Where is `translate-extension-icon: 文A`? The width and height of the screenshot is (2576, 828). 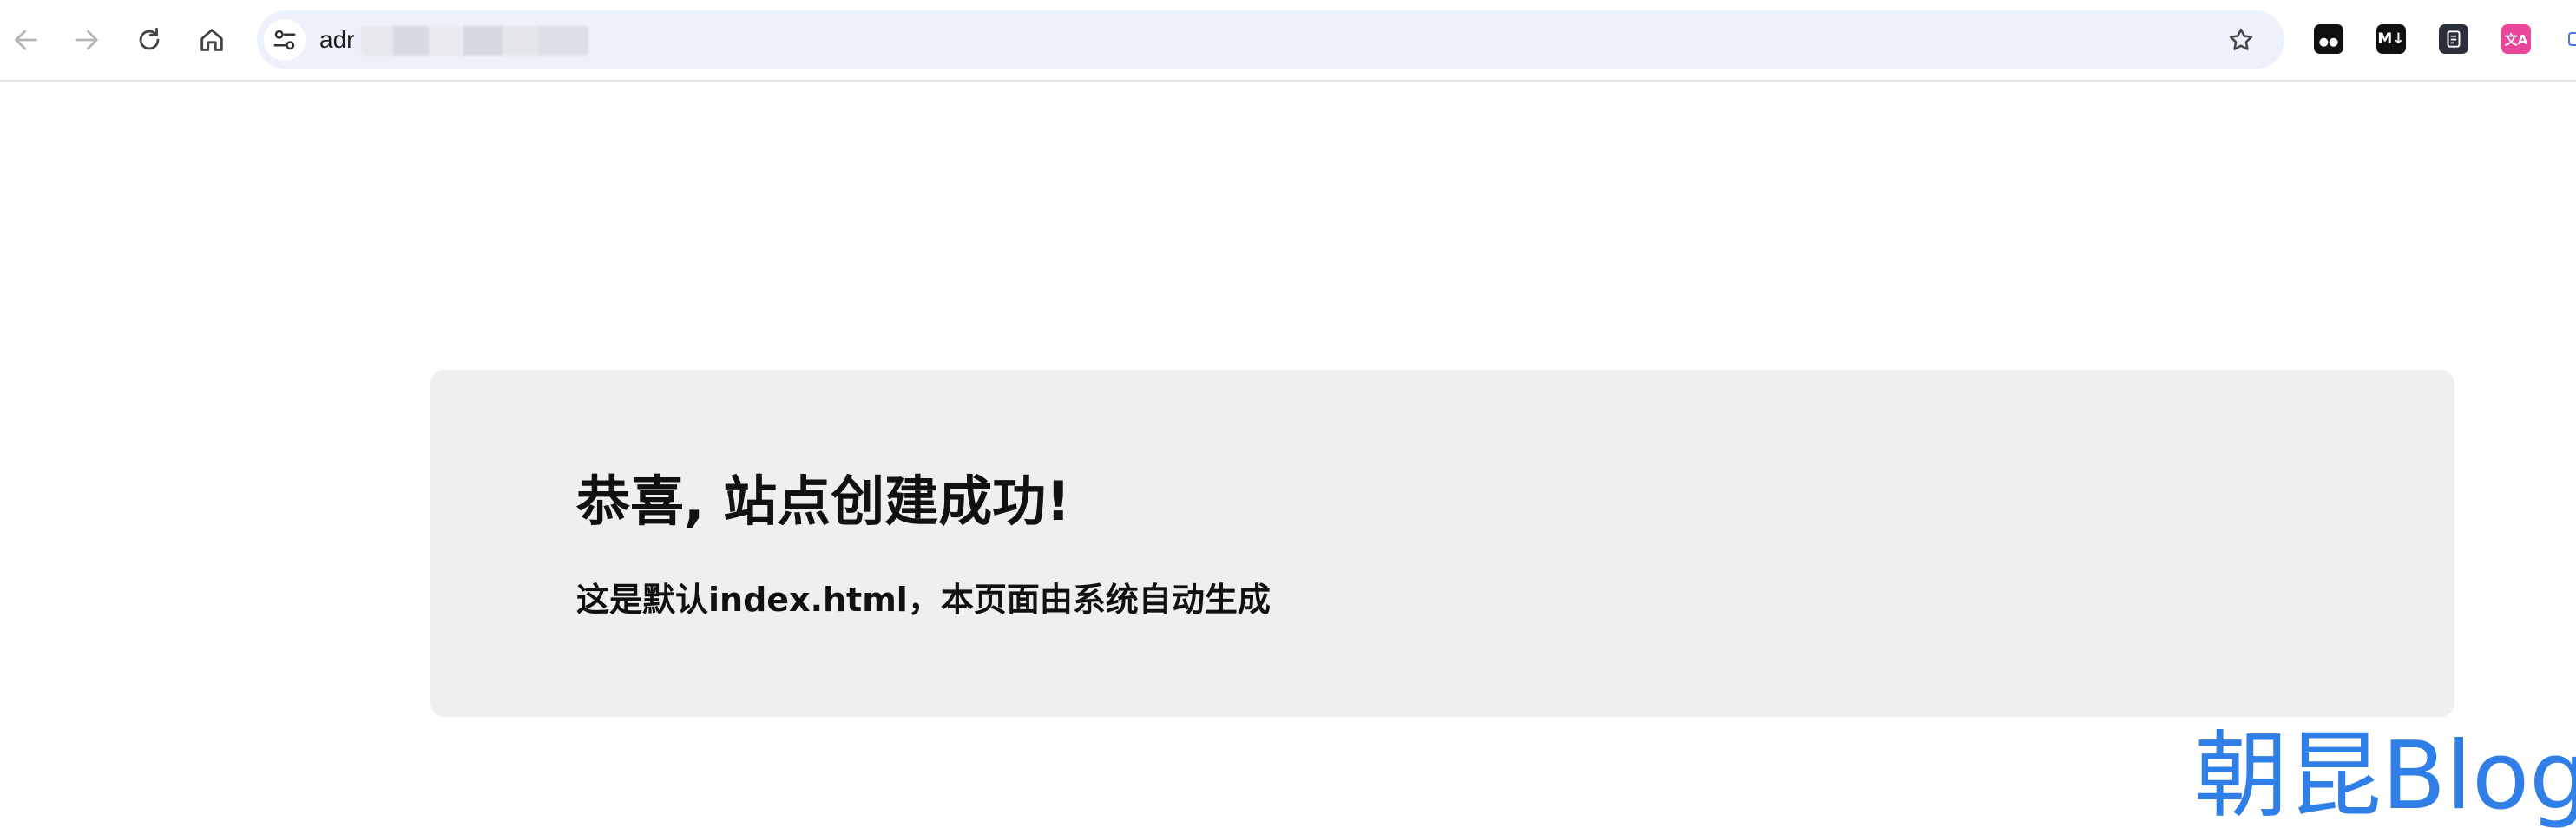
translate-extension-icon: 文A is located at coordinates (2516, 39).